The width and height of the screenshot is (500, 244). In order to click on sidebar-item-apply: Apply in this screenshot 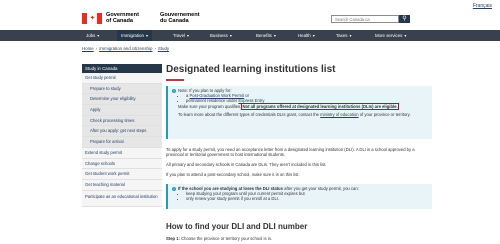, I will do `click(122, 110)`.